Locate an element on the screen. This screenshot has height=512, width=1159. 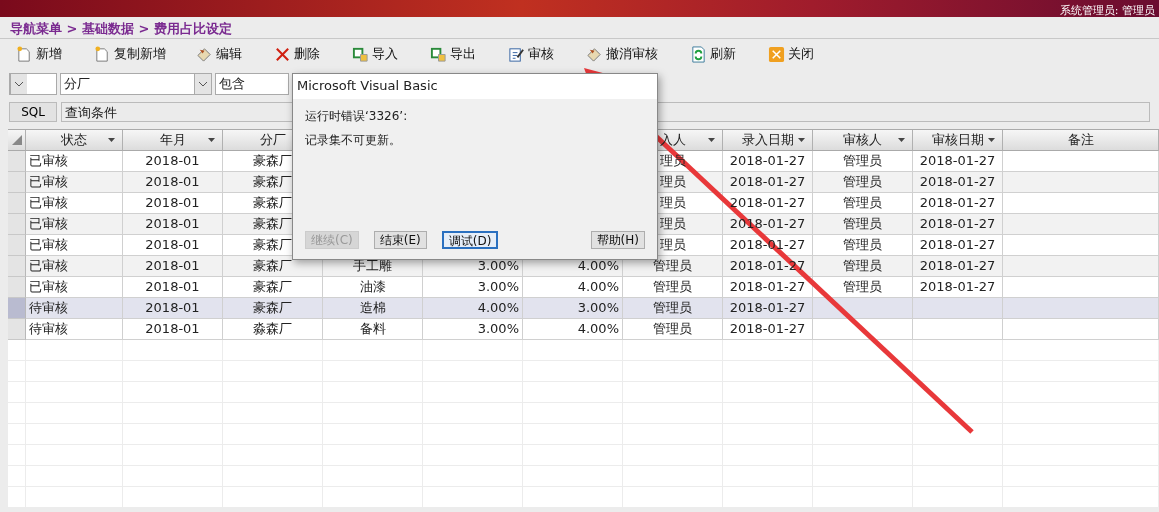
dropdown: 分厂 is located at coordinates (136, 84).